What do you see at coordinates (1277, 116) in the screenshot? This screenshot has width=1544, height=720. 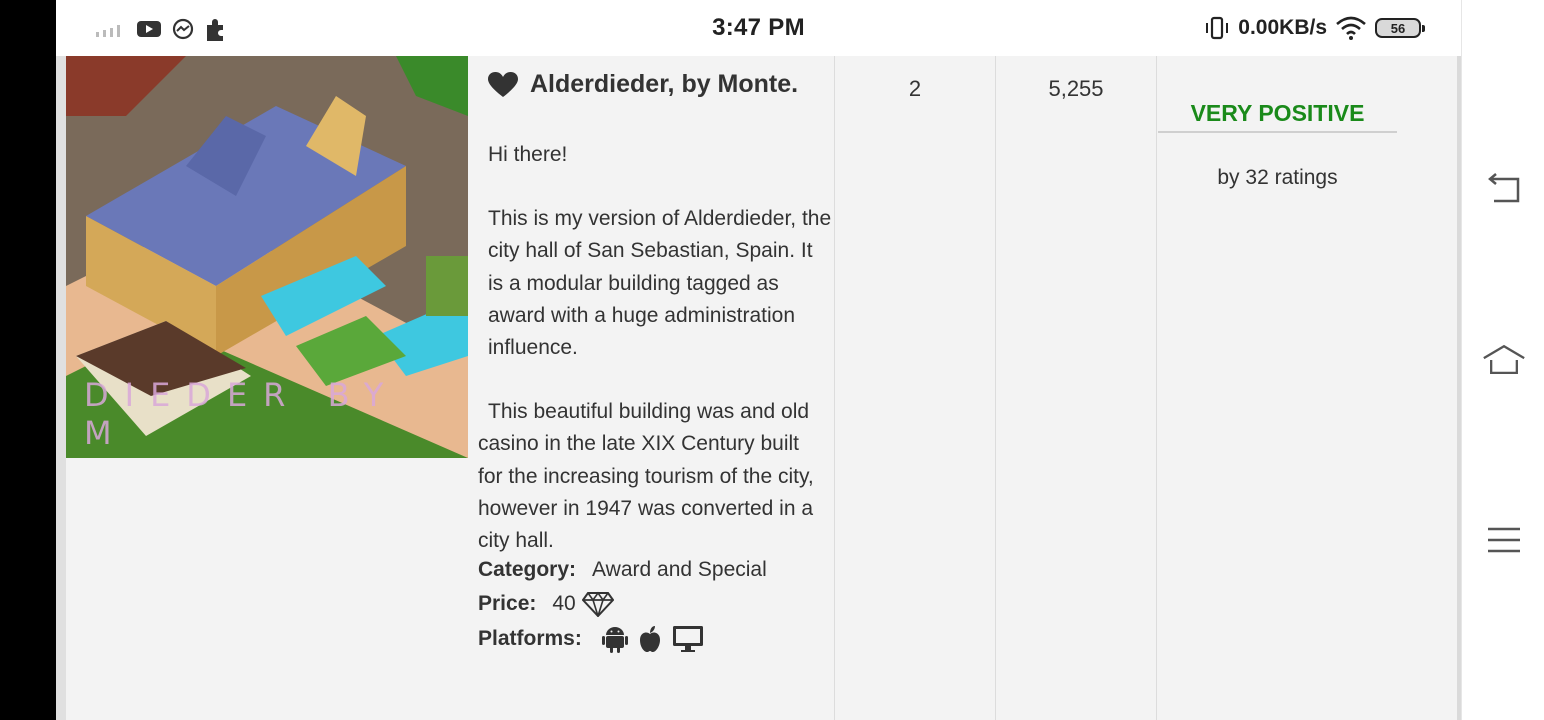 I see `rating-label: VERY POSITIVE` at bounding box center [1277, 116].